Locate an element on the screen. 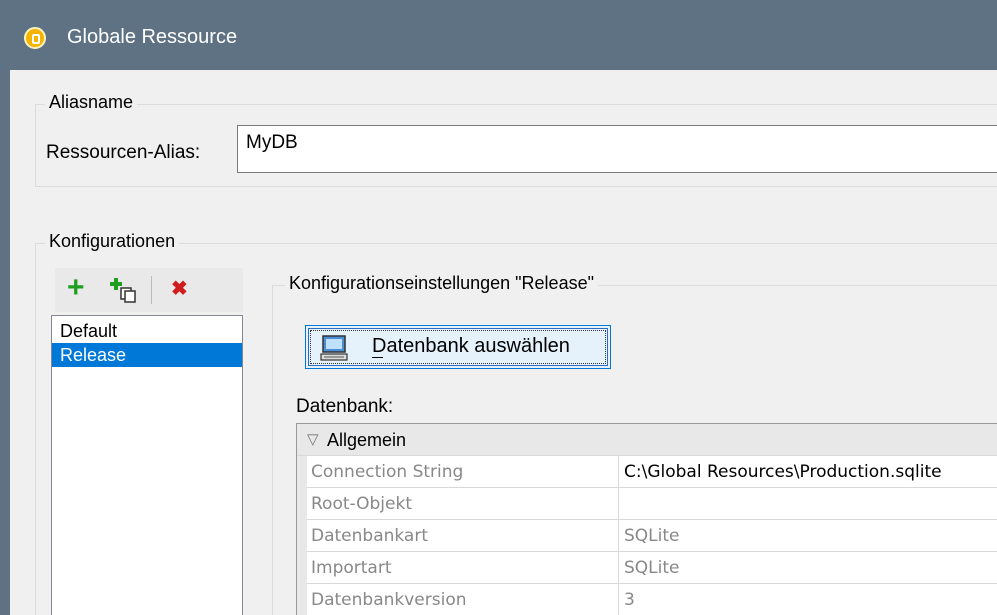 The height and width of the screenshot is (615, 997). database-computer-icon is located at coordinates (334, 348).